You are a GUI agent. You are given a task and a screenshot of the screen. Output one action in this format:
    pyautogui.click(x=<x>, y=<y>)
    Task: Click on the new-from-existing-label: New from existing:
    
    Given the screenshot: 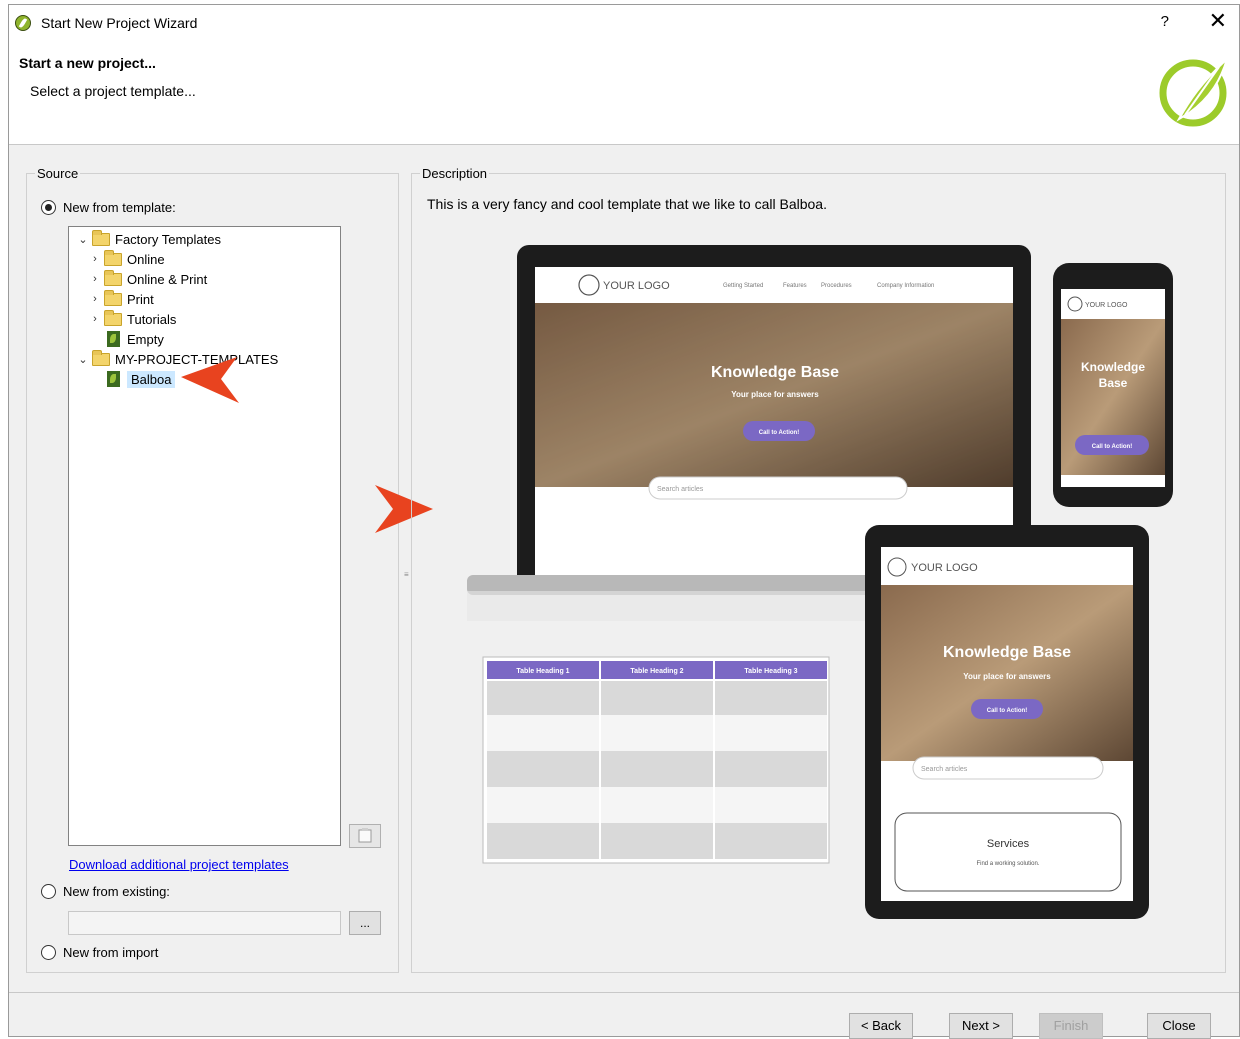 What is the action you would take?
    pyautogui.click(x=116, y=891)
    